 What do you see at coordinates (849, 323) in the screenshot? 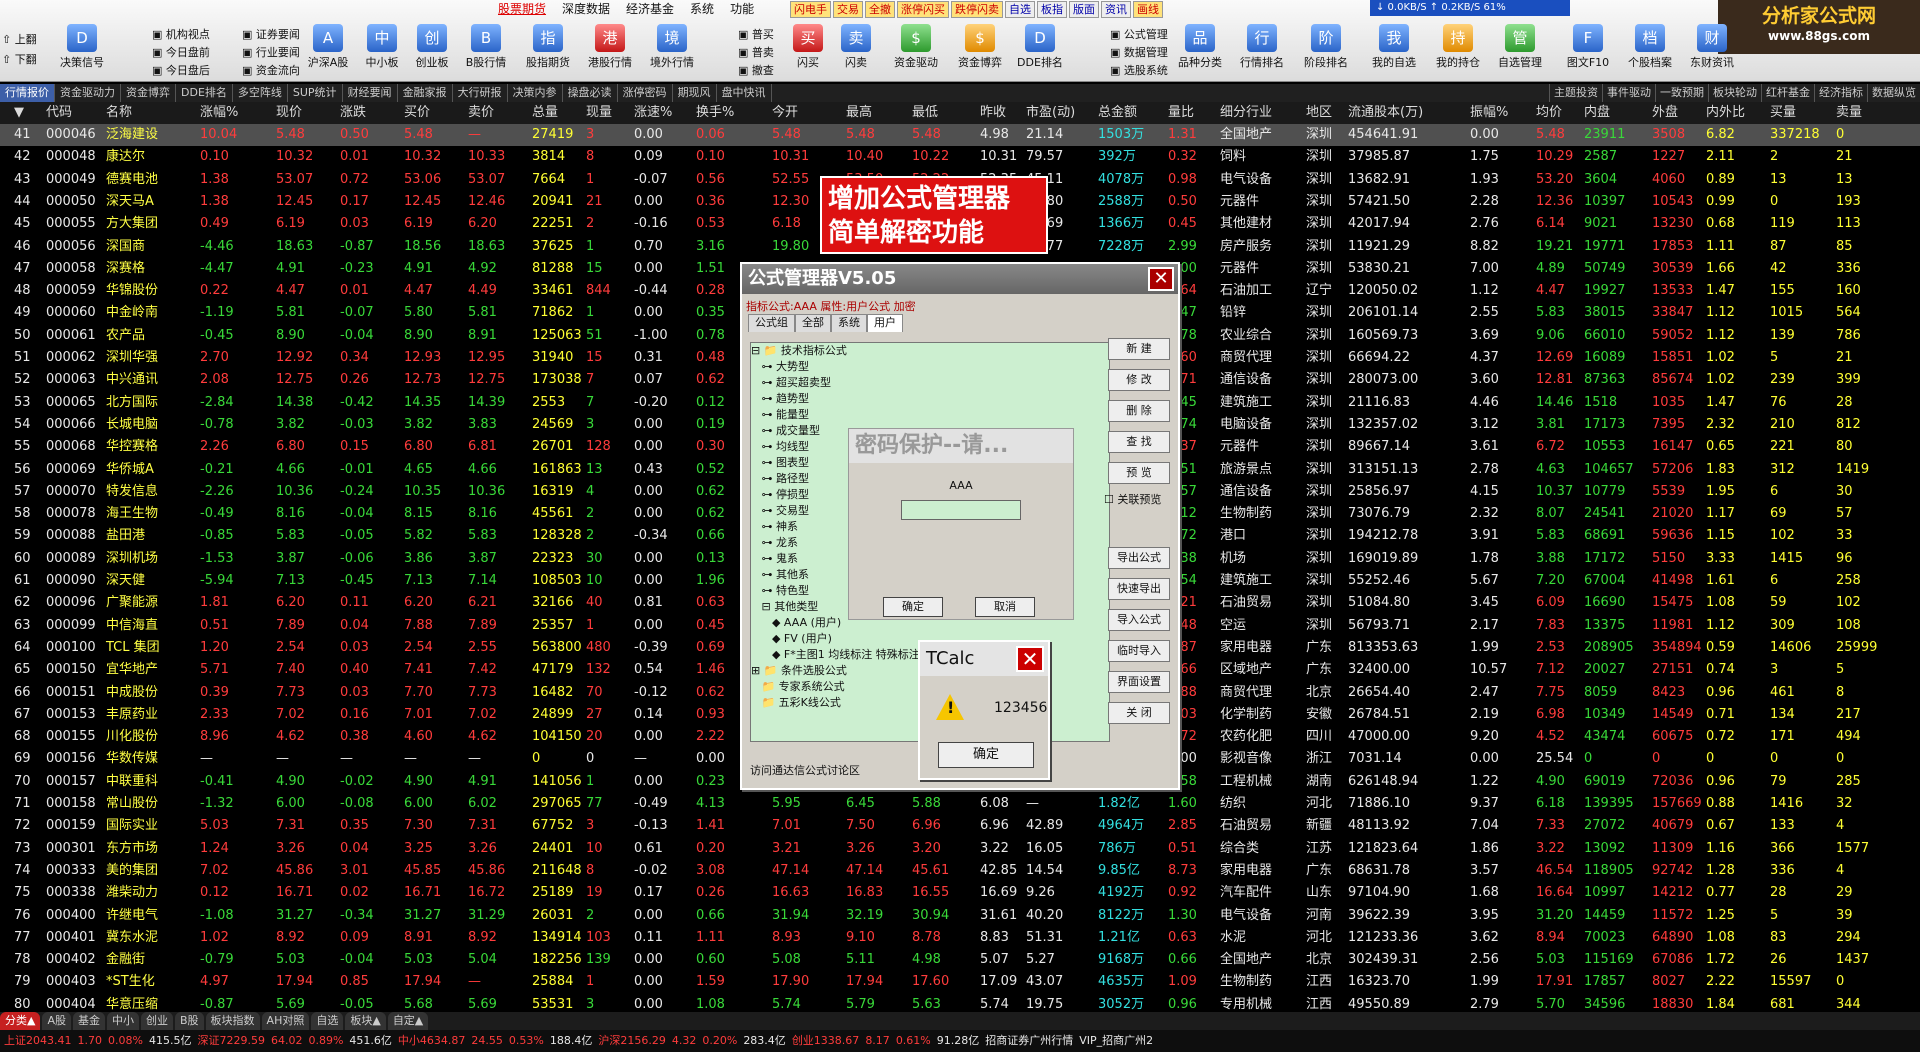
I see `formula-tab: 系统` at bounding box center [849, 323].